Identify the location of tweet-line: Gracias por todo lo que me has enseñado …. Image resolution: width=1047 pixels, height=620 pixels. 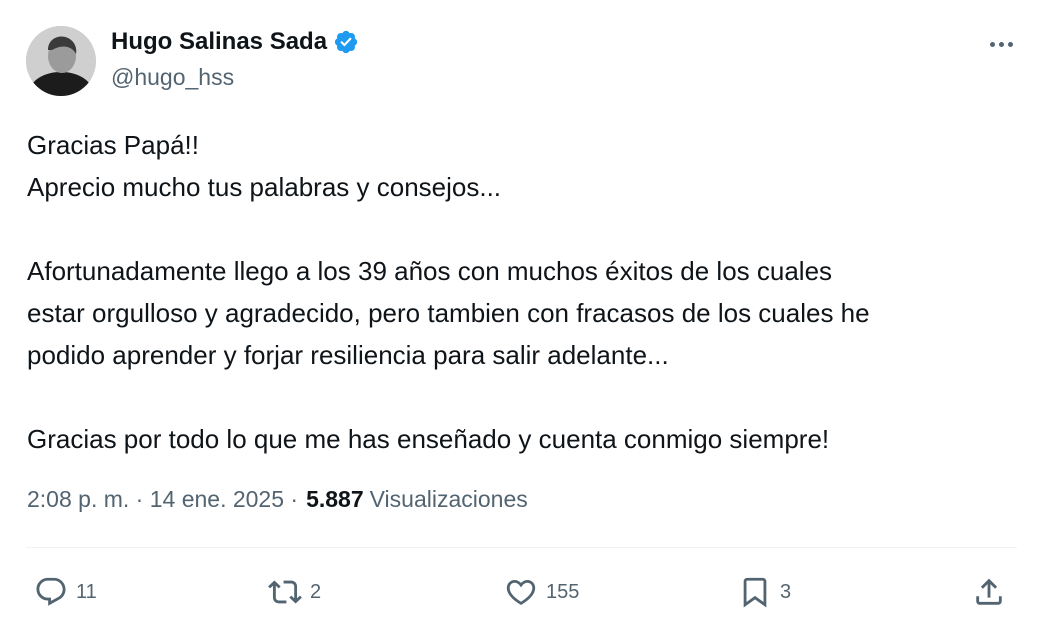
(428, 439).